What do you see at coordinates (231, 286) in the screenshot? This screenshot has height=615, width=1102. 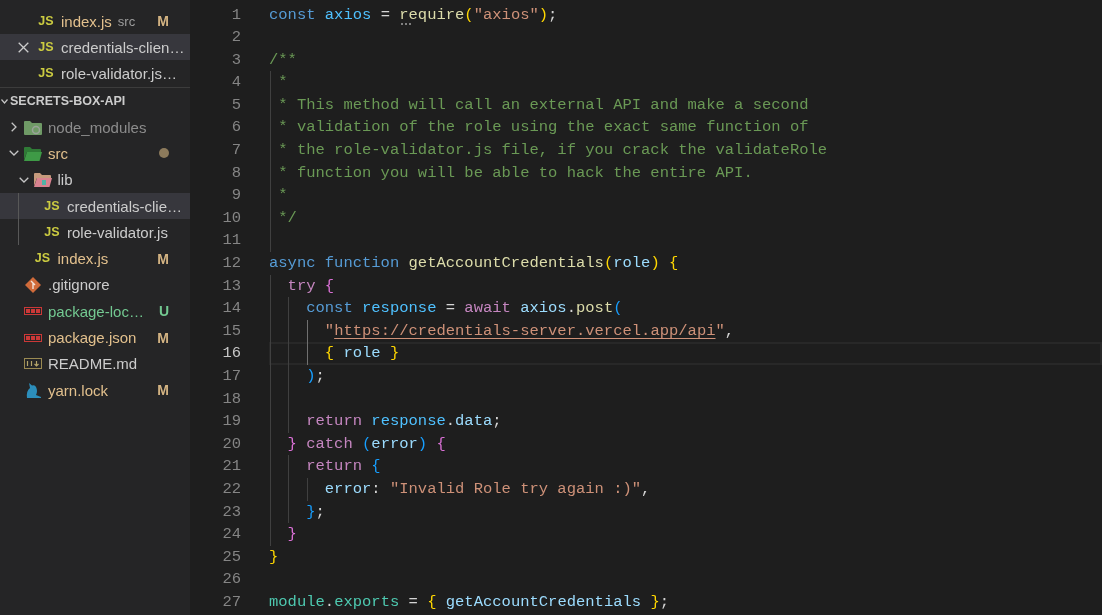 I see `line-number: 13` at bounding box center [231, 286].